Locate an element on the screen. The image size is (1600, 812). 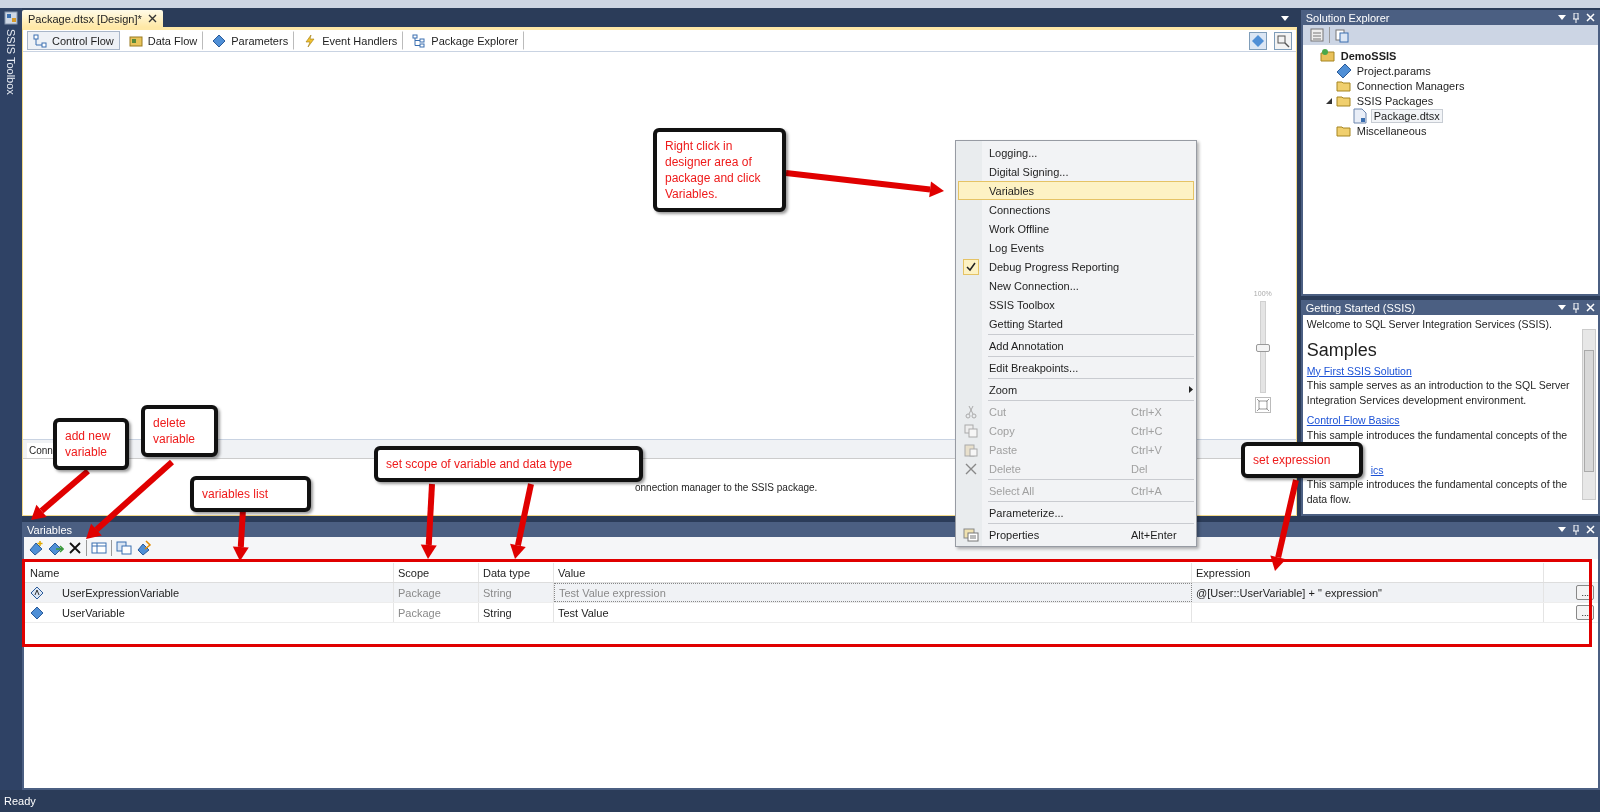
callout: add new variable is located at coordinates (91, 444).